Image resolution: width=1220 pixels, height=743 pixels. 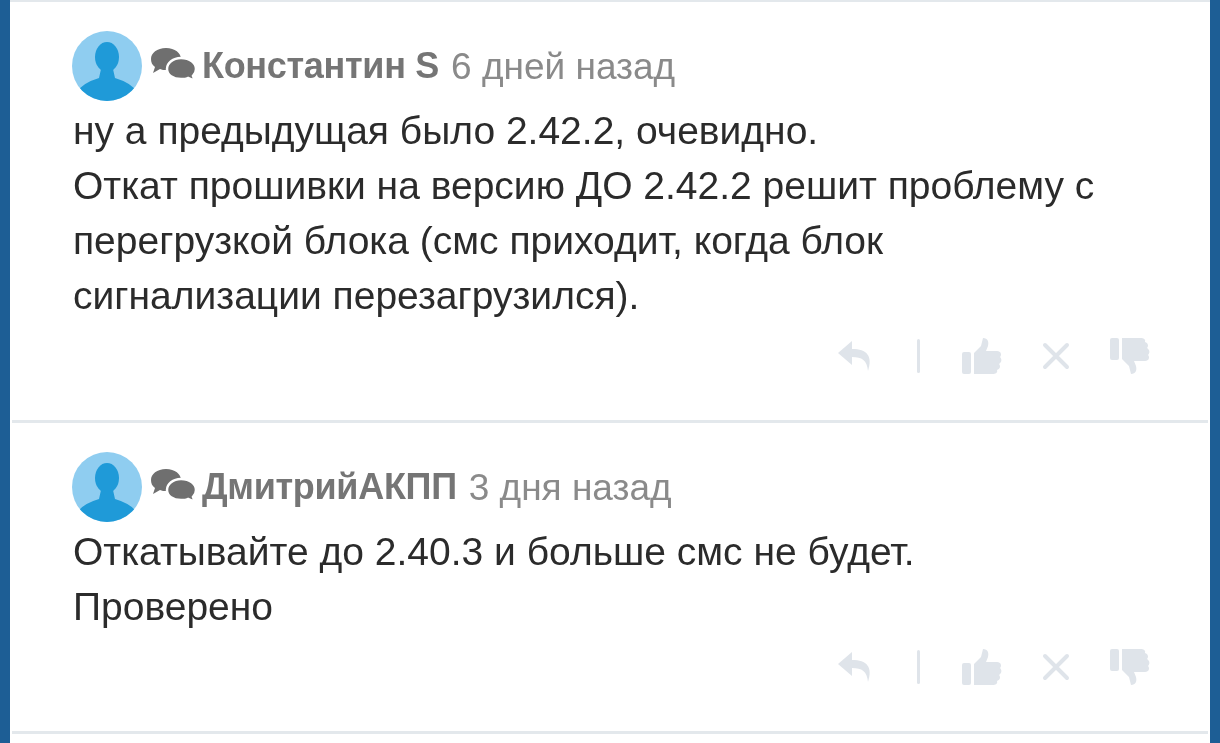 I want to click on comment-time: 3 дня назад, so click(x=570, y=487).